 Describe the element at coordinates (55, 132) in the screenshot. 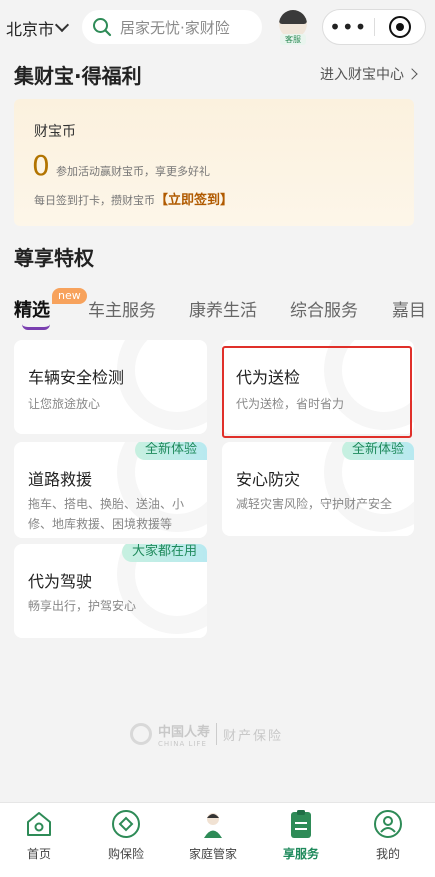

I see `coin-label: 财宝币` at that location.